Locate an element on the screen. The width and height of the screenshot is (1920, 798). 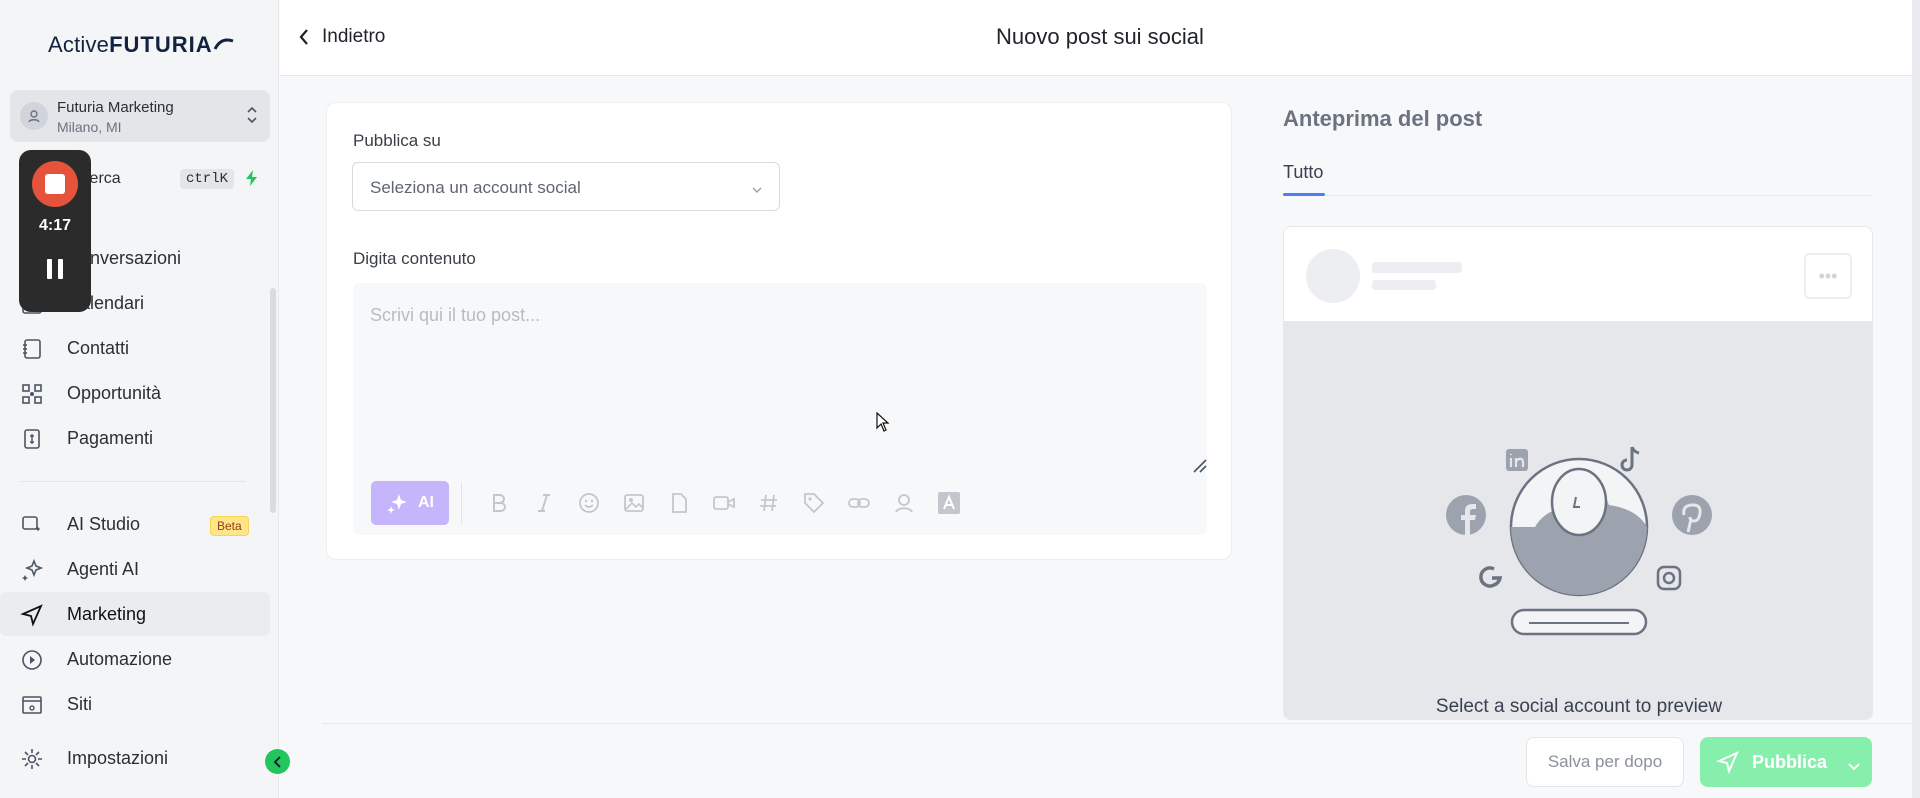
bold-icon is located at coordinates (498, 503).